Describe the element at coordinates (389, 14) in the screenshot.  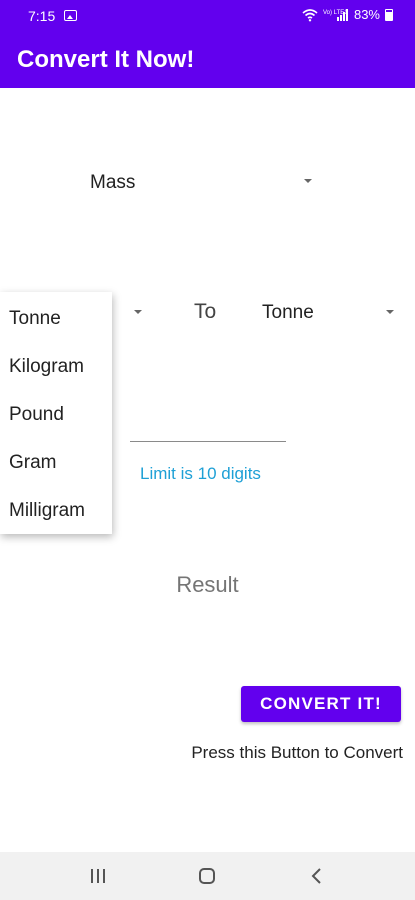
I see `battery-icon` at that location.